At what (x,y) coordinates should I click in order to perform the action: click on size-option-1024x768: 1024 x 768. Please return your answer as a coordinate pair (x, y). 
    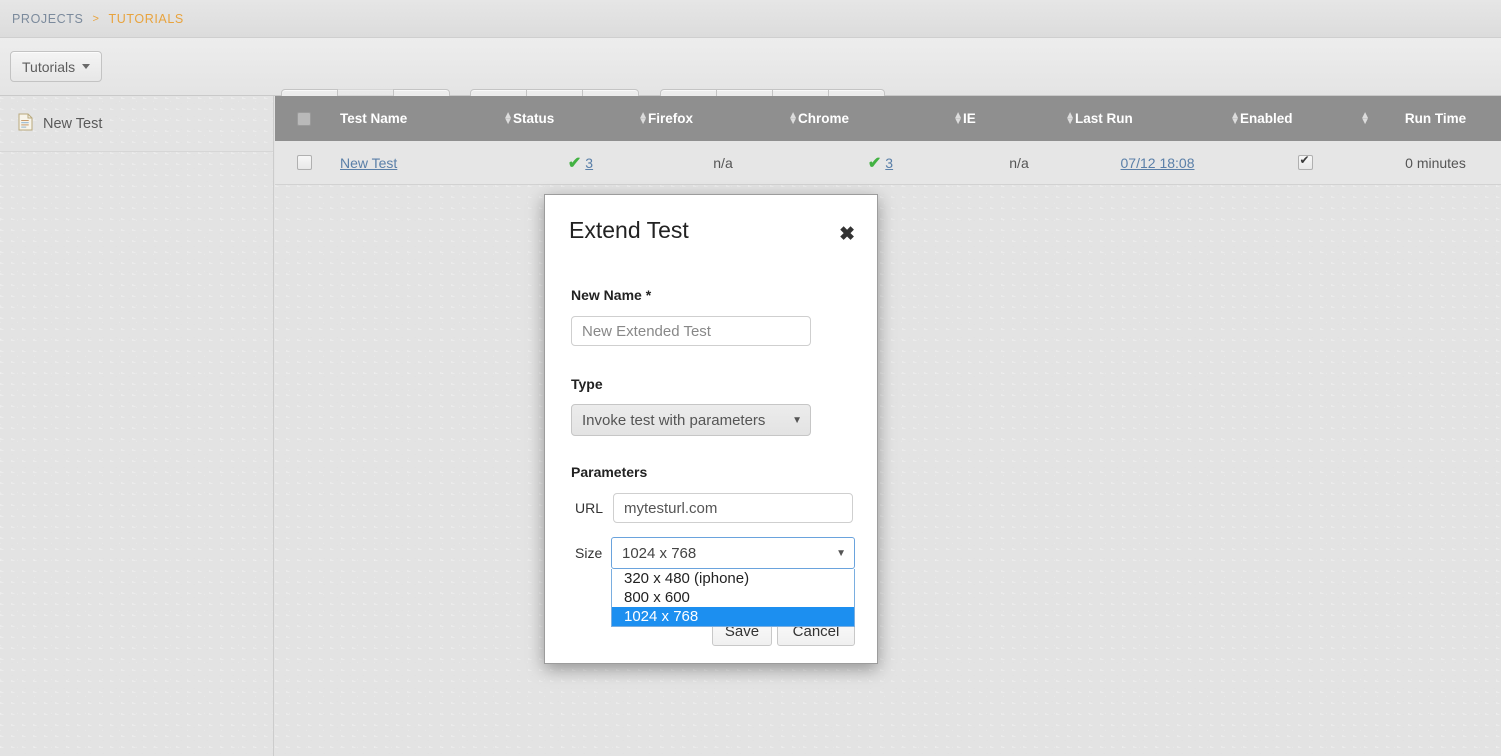
    Looking at the image, I should click on (733, 616).